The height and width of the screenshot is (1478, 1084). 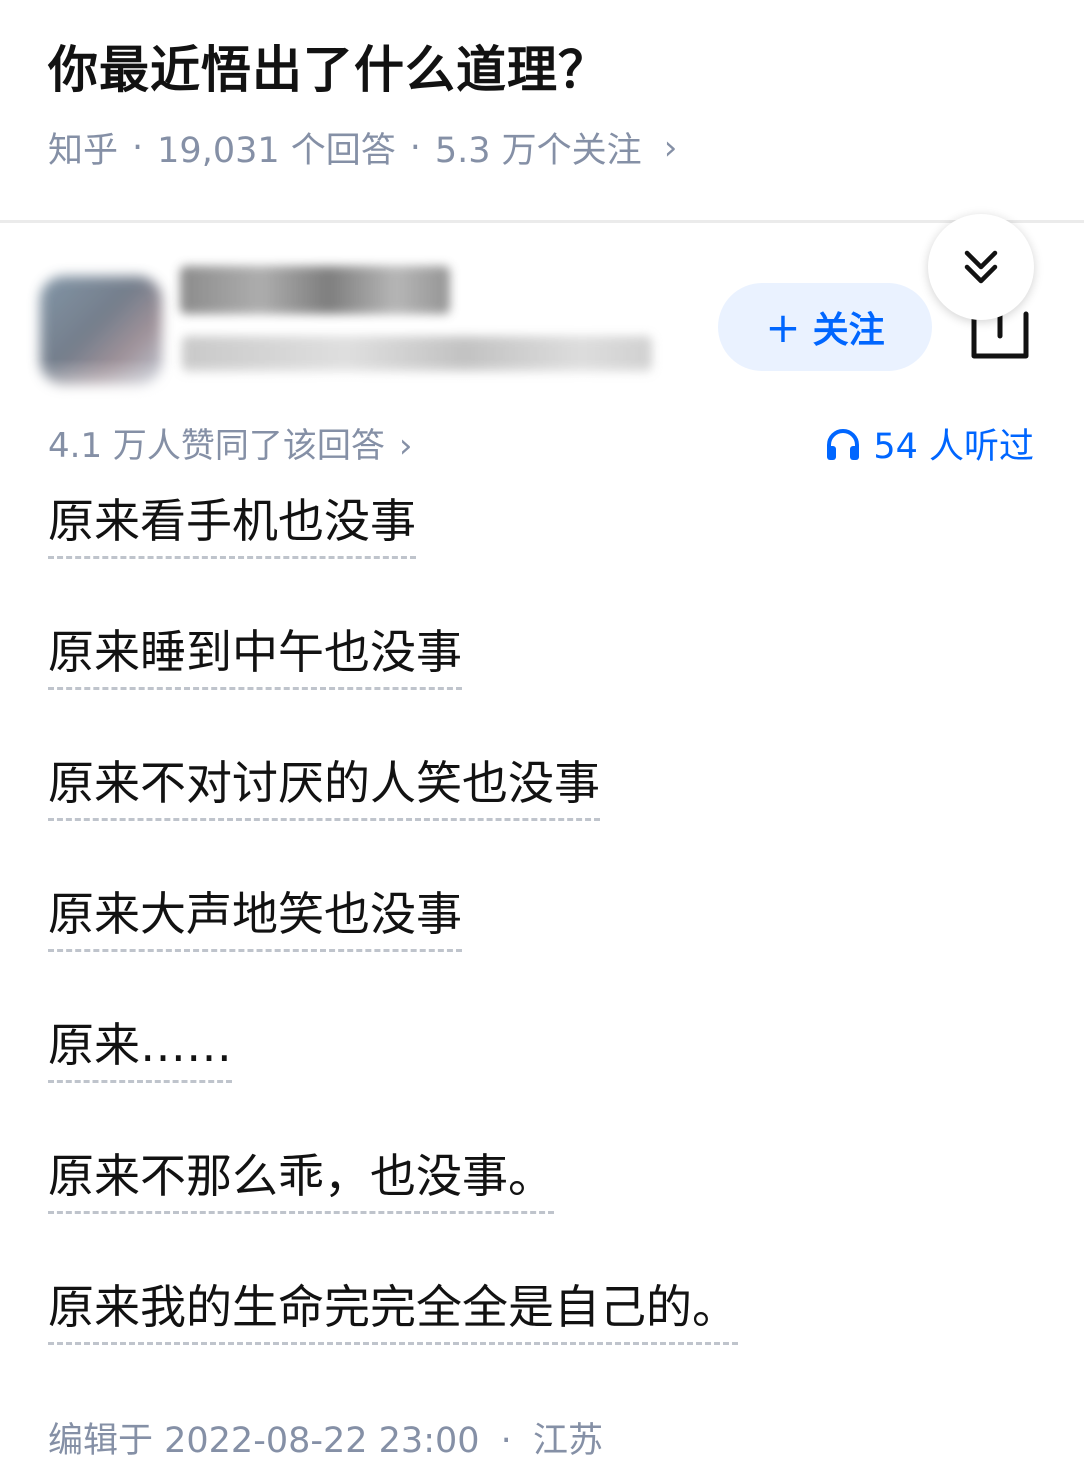 I want to click on location: 江苏, so click(x=567, y=1441).